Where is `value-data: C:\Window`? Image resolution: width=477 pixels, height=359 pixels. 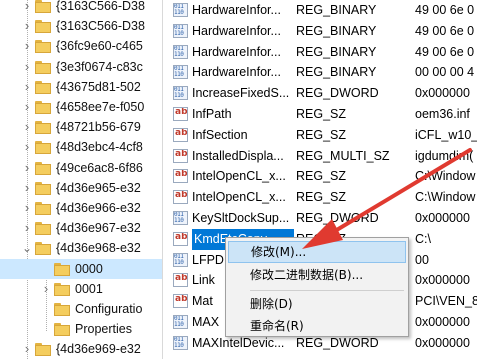 value-data: C:\Window is located at coordinates (445, 176).